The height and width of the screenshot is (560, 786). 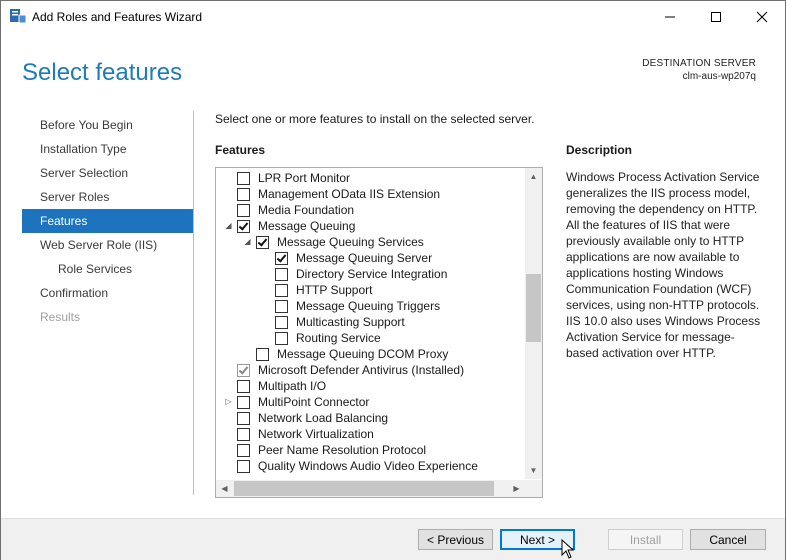 I want to click on feature-label: Directory Service Integration, so click(x=372, y=274).